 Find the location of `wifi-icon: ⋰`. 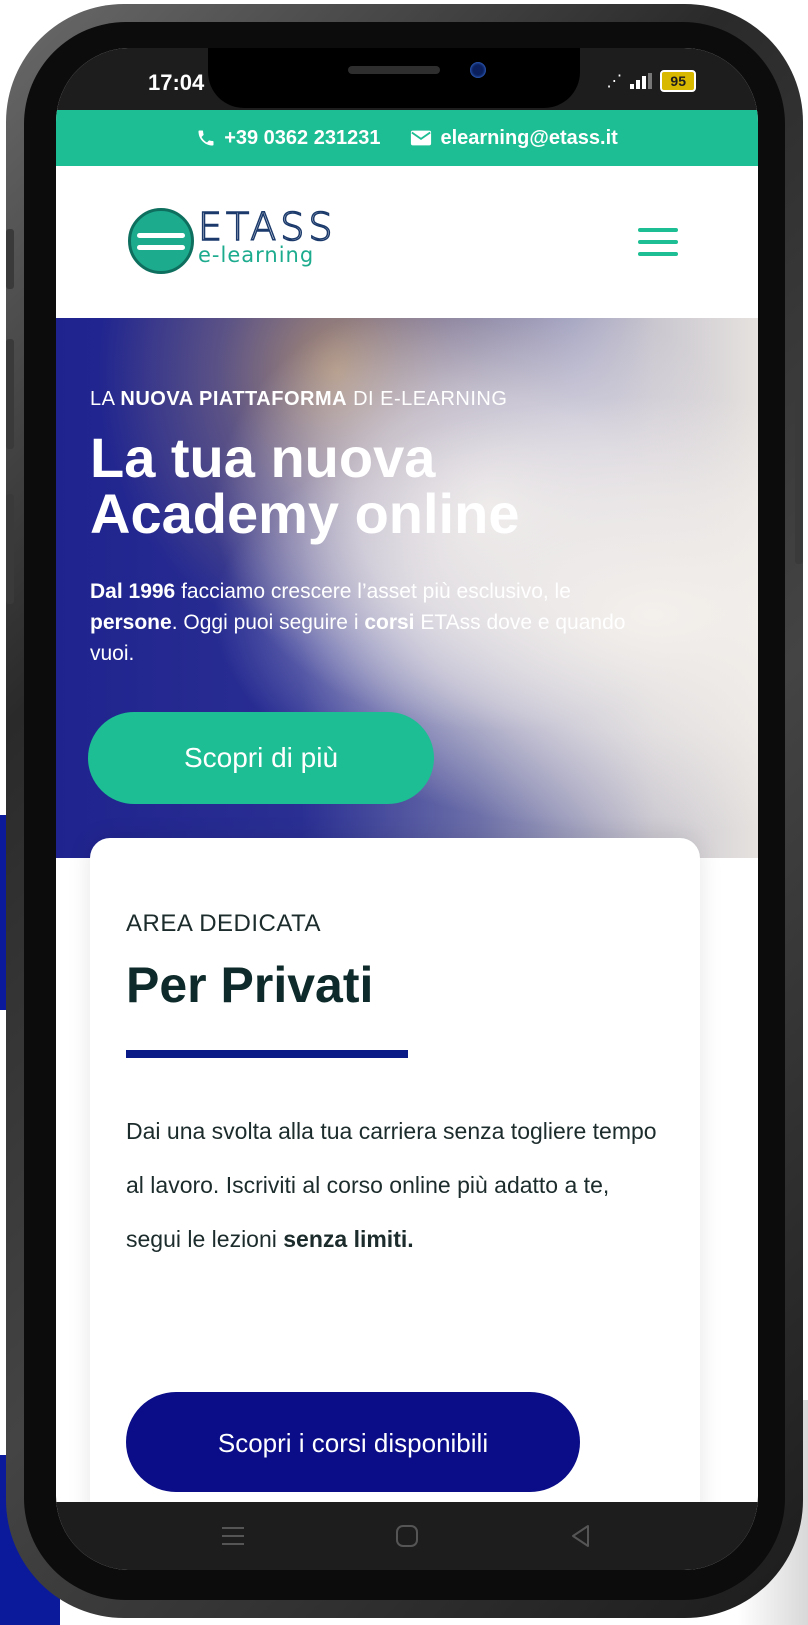

wifi-icon: ⋰ is located at coordinates (614, 81).